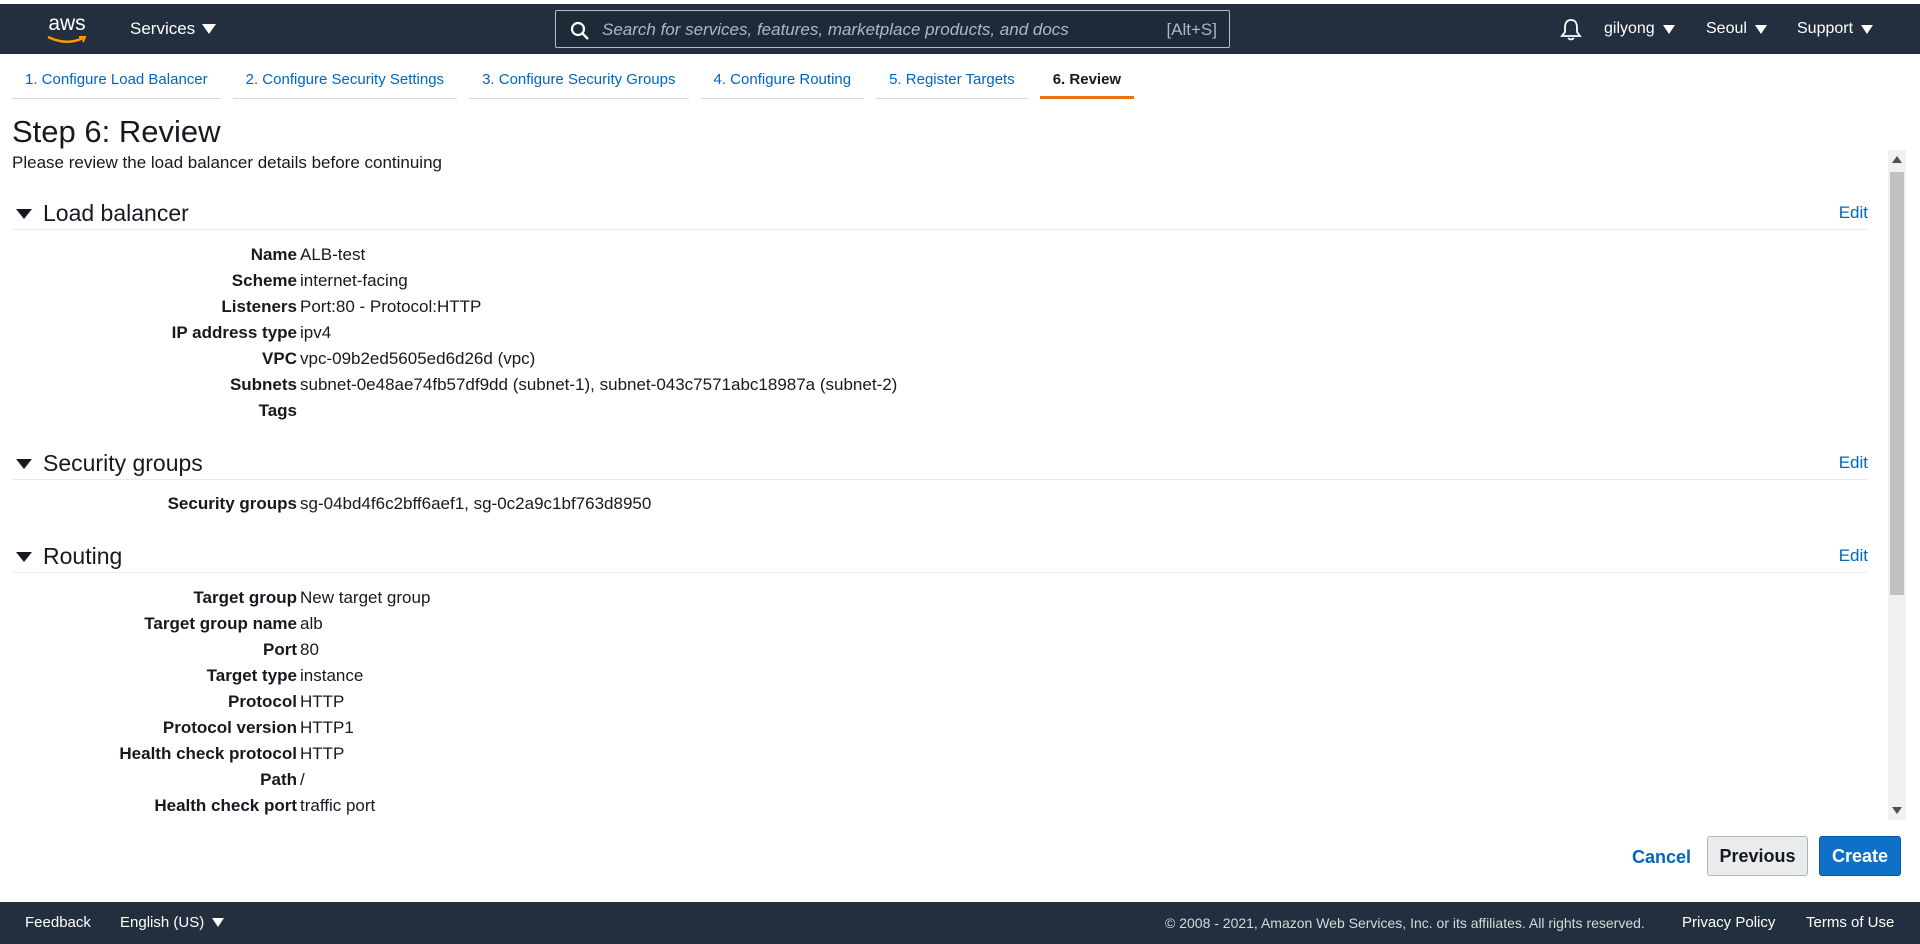 This screenshot has height=944, width=1920. Describe the element at coordinates (263, 384) in the screenshot. I see `detail-key: Subnets` at that location.